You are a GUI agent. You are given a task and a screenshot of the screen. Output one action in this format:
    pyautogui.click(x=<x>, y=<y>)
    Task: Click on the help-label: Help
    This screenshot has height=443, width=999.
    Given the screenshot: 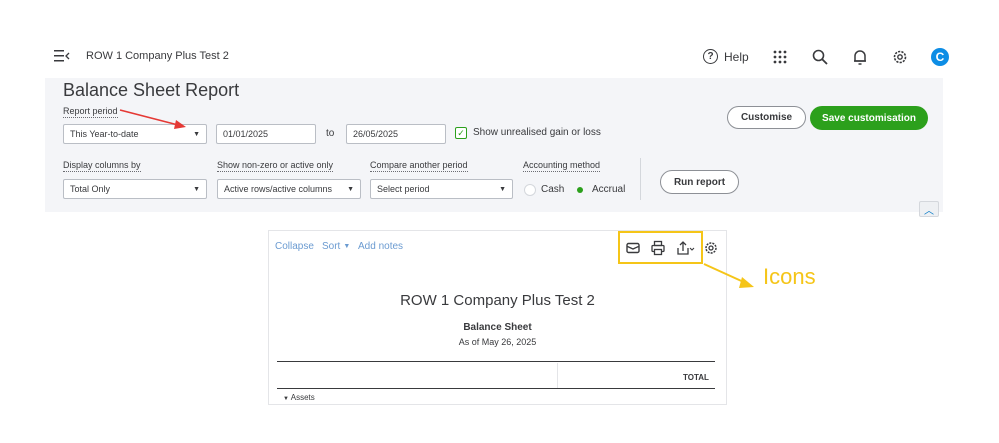 What is the action you would take?
    pyautogui.click(x=736, y=56)
    